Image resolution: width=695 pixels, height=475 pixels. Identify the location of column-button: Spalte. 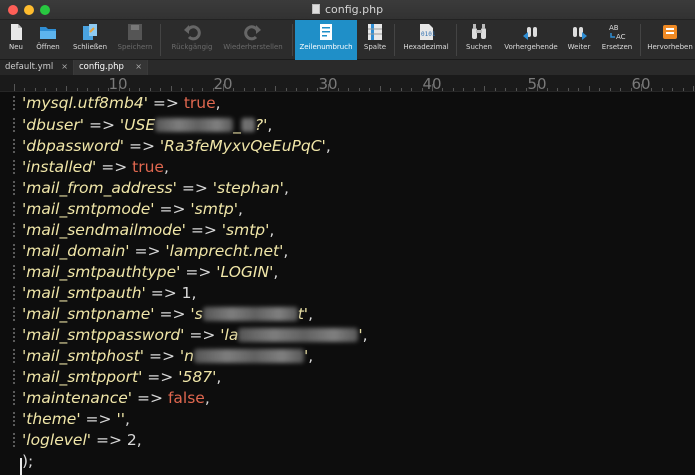
(375, 40).